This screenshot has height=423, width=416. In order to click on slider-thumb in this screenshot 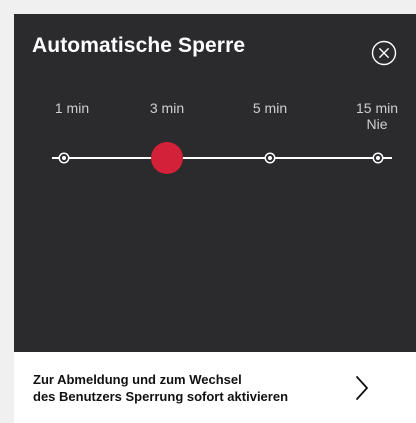, I will do `click(167, 158)`.